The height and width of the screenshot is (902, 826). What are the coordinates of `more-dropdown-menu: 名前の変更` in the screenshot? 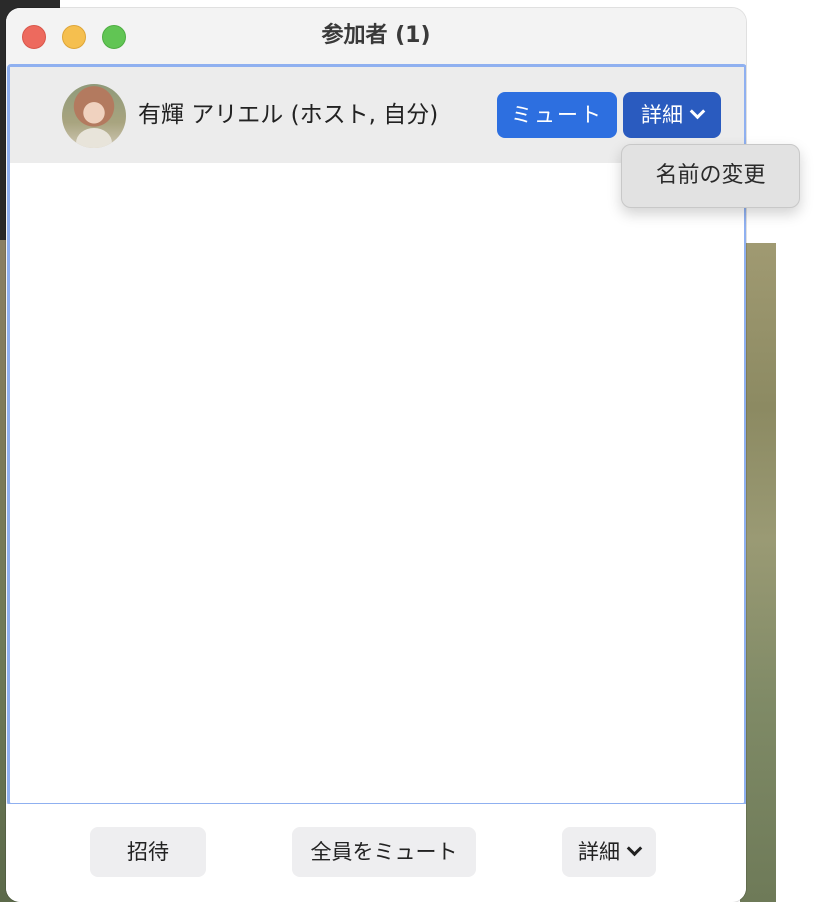 It's located at (710, 176).